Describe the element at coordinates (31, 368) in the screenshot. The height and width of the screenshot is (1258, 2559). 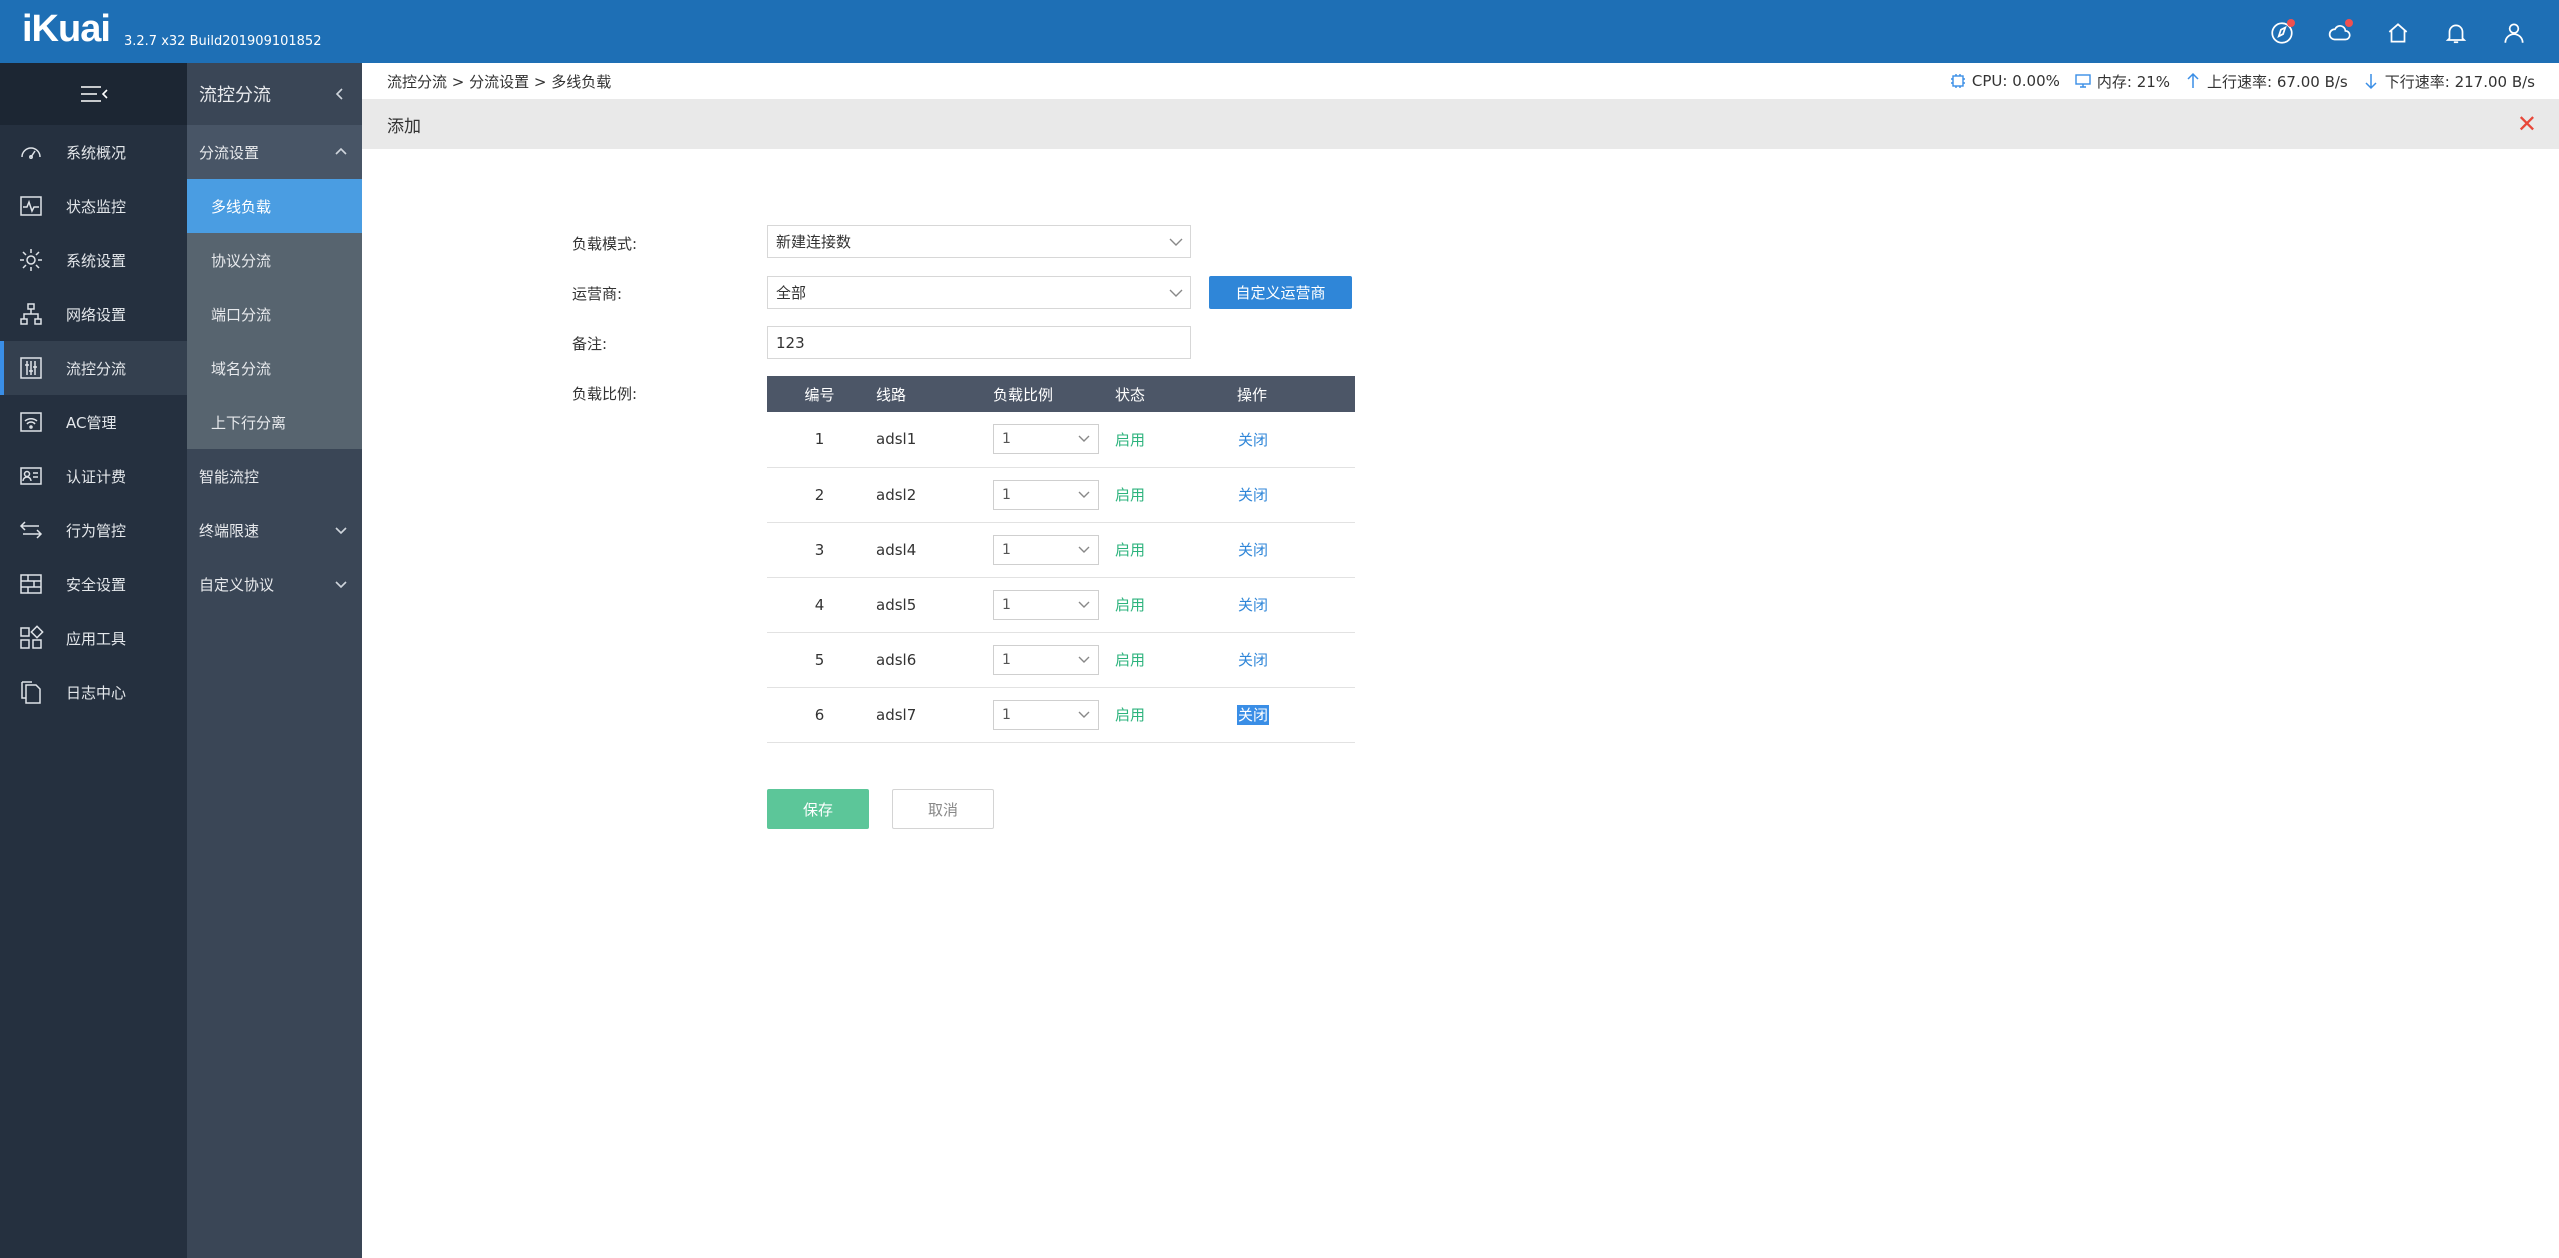
I see `sliders-icon` at that location.